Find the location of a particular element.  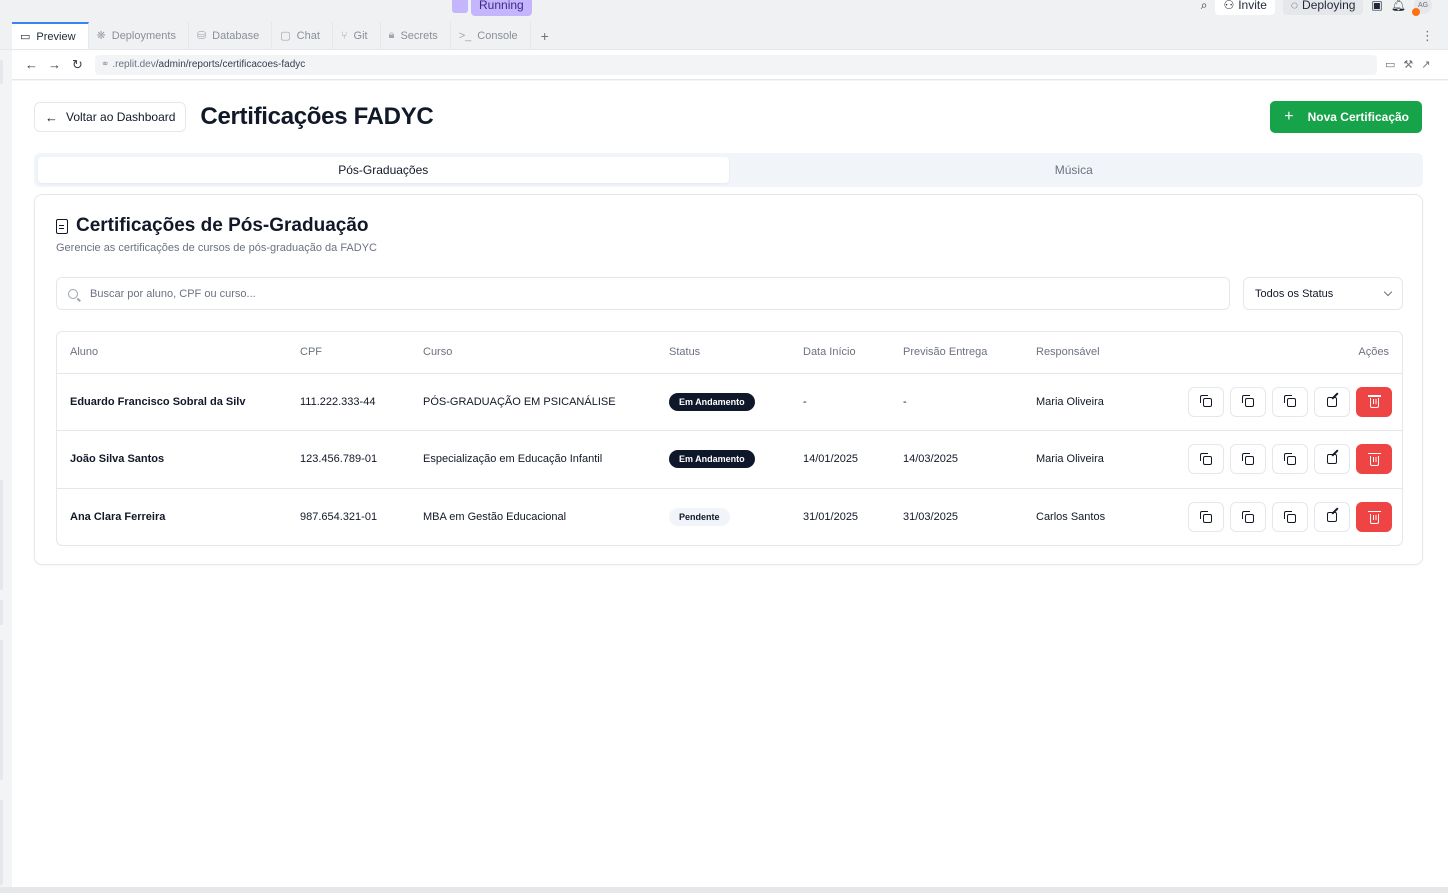

column-header: Previsão Entrega is located at coordinates (956, 353).